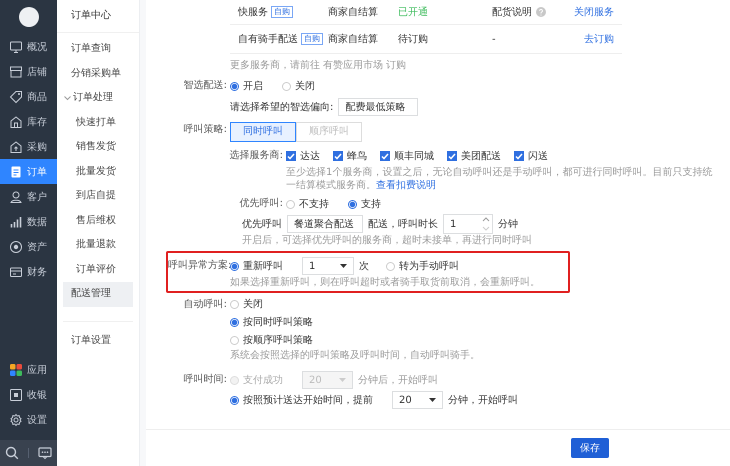 The height and width of the screenshot is (466, 730). What do you see at coordinates (350, 156) in the screenshot?
I see `checkbox-option: 蜂鸟` at bounding box center [350, 156].